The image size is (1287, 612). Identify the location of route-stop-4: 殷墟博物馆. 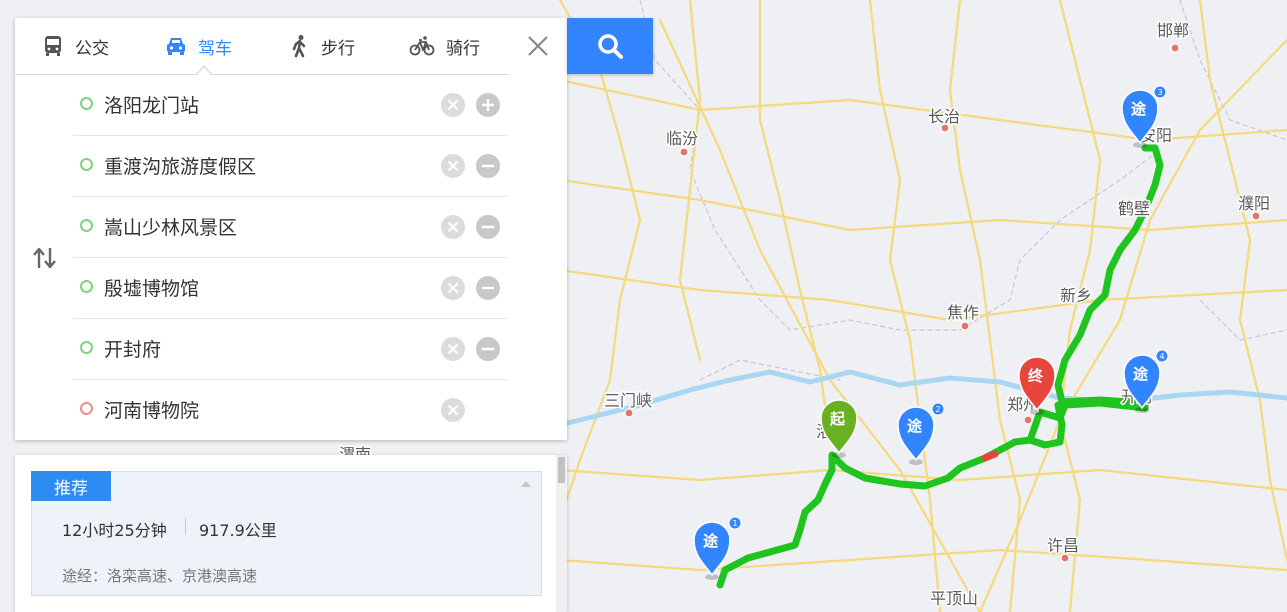
(290, 288).